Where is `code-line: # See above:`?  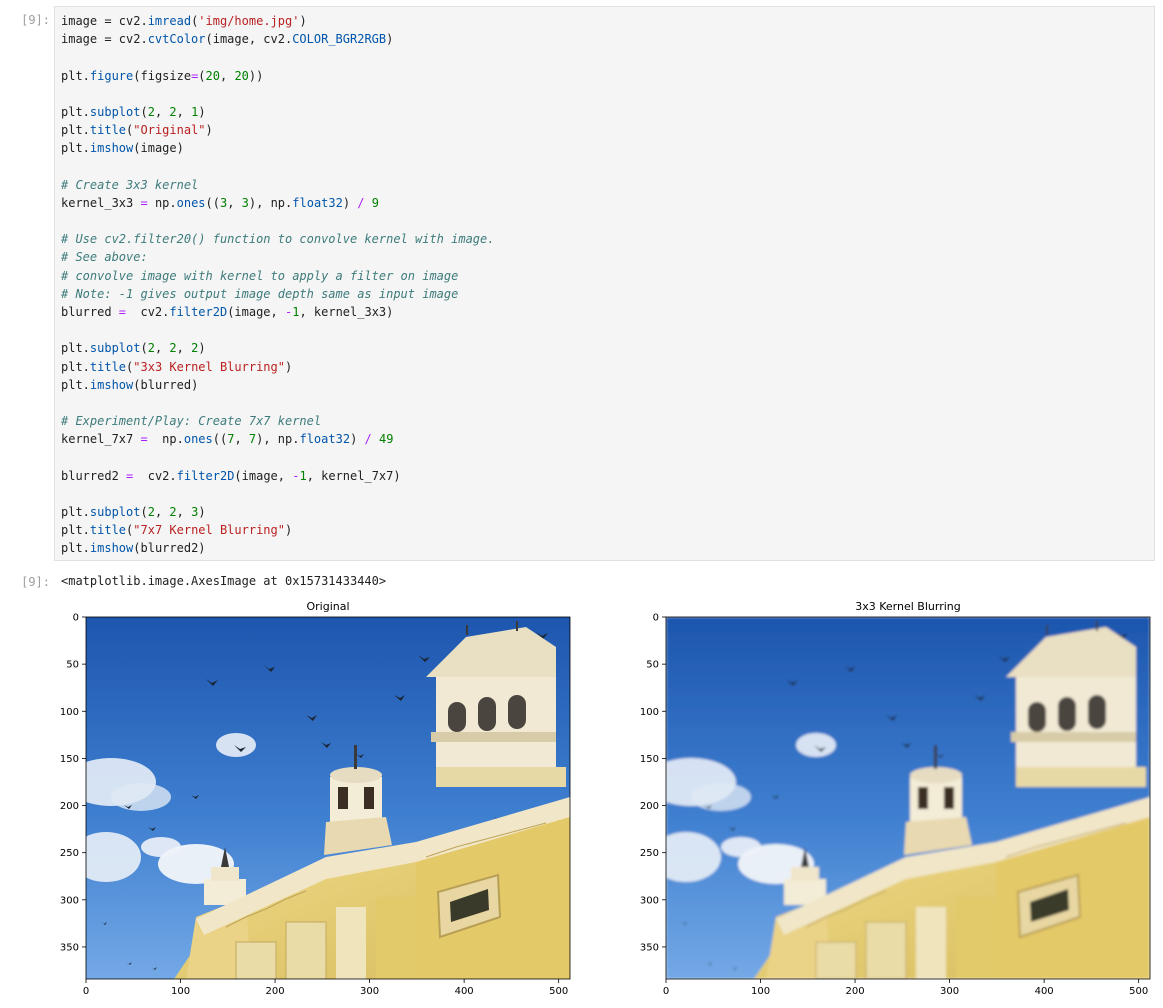
code-line: # See above: is located at coordinates (104, 257).